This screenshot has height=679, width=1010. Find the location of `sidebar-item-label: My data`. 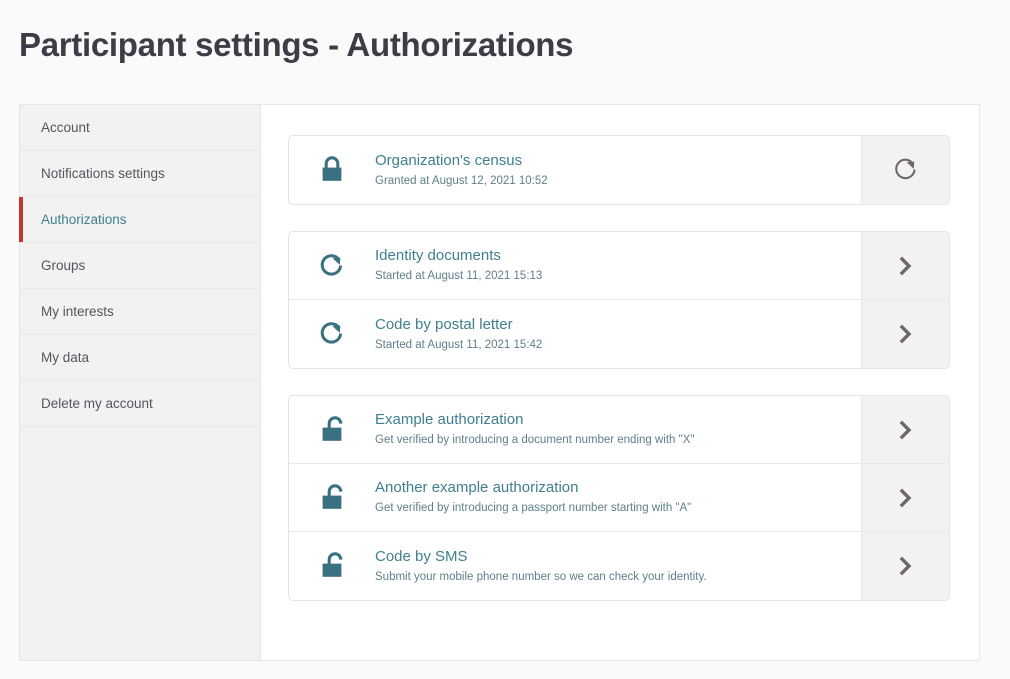

sidebar-item-label: My data is located at coordinates (65, 357).